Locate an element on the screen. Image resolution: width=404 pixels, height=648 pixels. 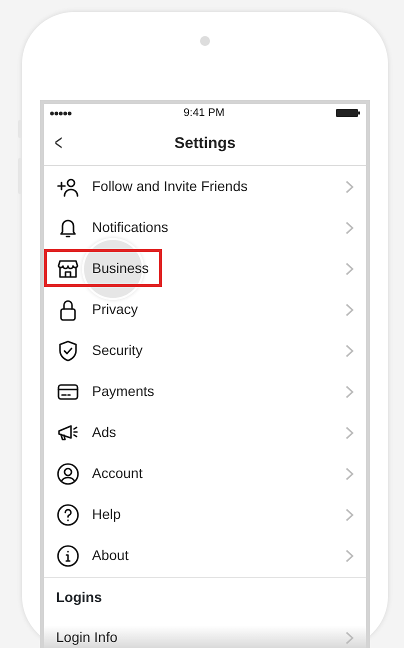
status-time: 9:41 PM is located at coordinates (204, 113).